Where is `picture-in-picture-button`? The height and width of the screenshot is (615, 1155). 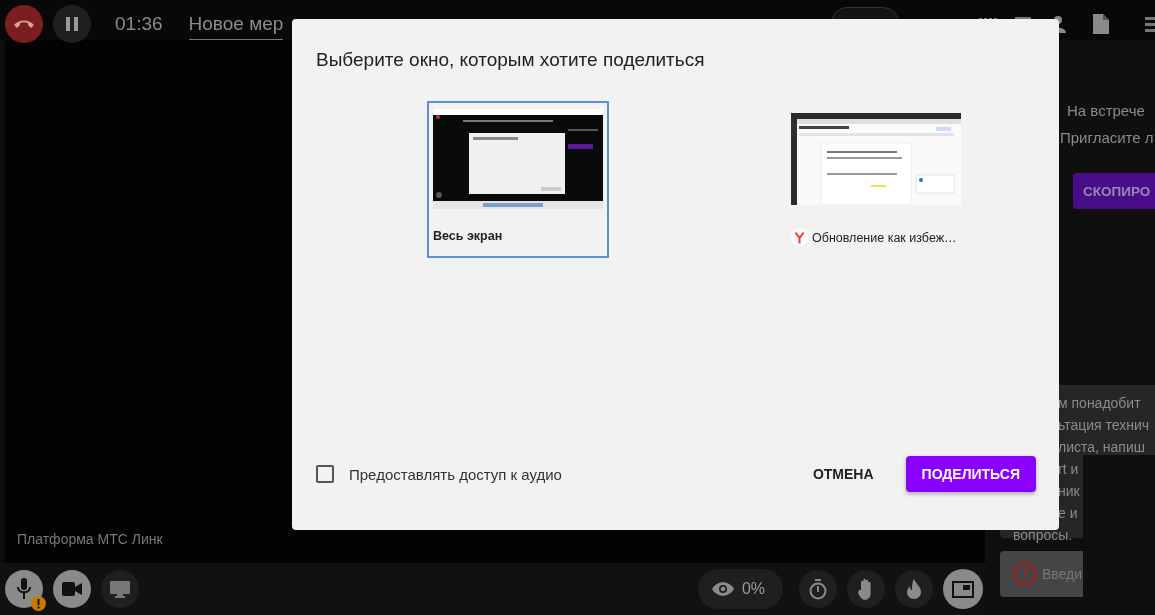 picture-in-picture-button is located at coordinates (963, 589).